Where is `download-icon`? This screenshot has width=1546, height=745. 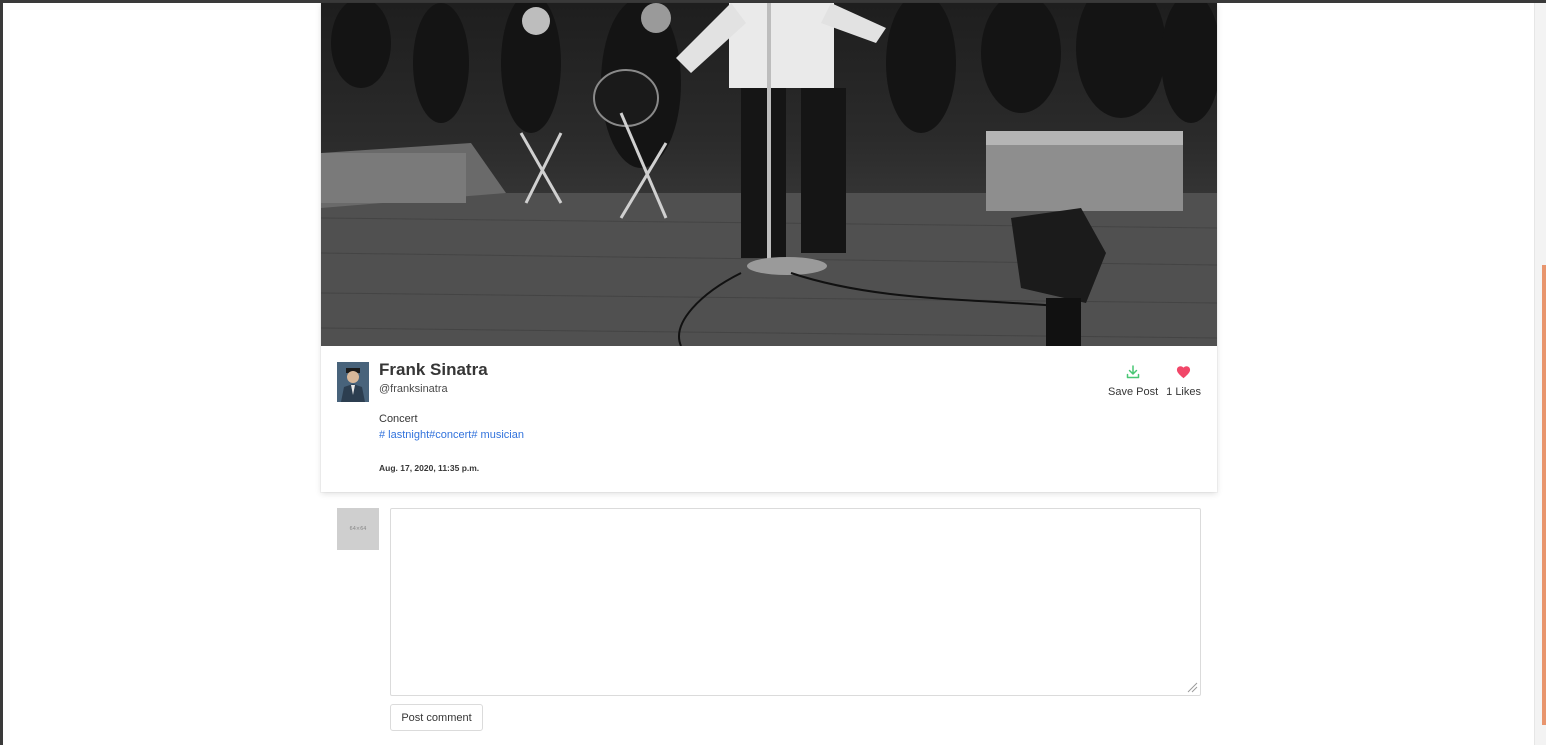 download-icon is located at coordinates (1133, 372).